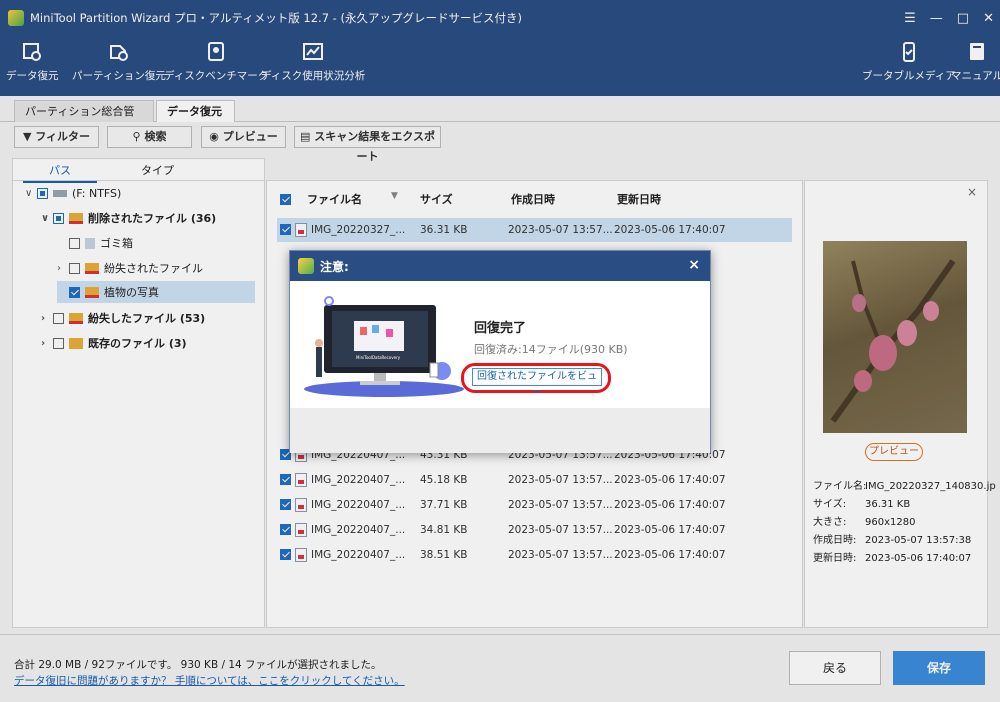 This screenshot has height=702, width=1000. Describe the element at coordinates (306, 266) in the screenshot. I see `app-logo-icon` at that location.